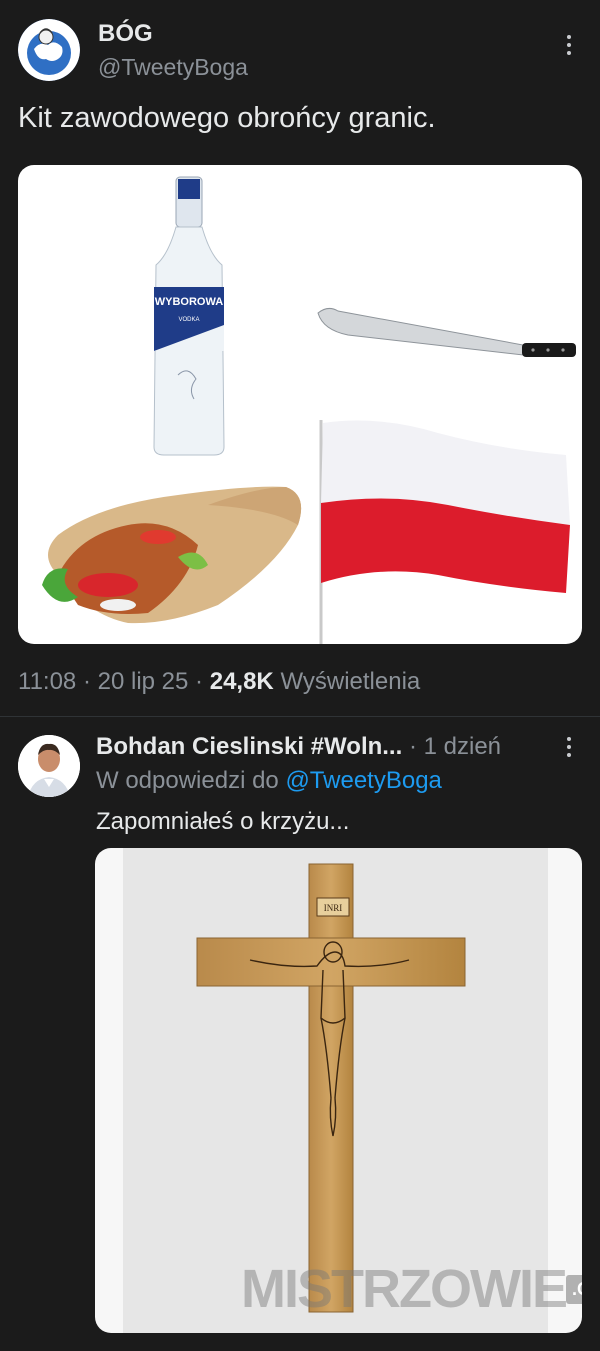 Image resolution: width=600 pixels, height=1351 pixels. I want to click on tweet-meta: 11:08 · 20 lip 25 · 24,8K Wyświetlenia, so click(219, 682).